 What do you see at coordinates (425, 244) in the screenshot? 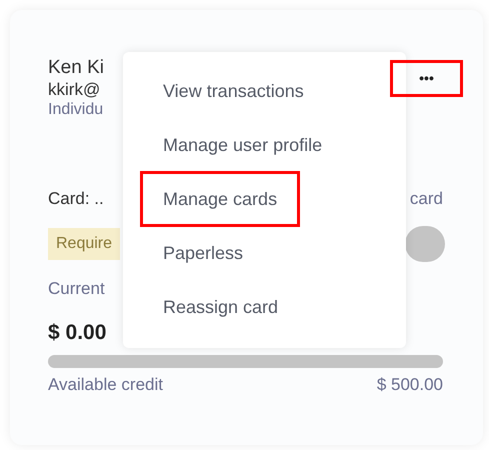
I see `toggle-switch` at bounding box center [425, 244].